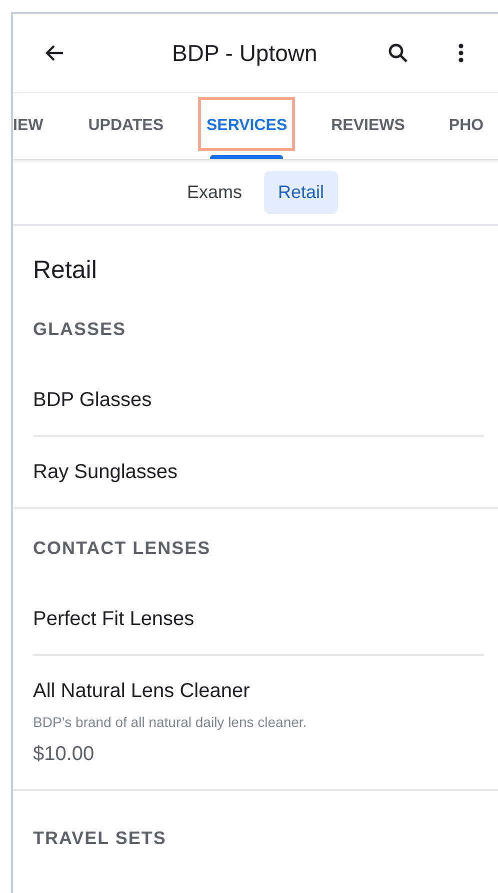 Image resolution: width=498 pixels, height=893 pixels. What do you see at coordinates (122, 548) in the screenshot?
I see `category-title: CONTACT LENSES` at bounding box center [122, 548].